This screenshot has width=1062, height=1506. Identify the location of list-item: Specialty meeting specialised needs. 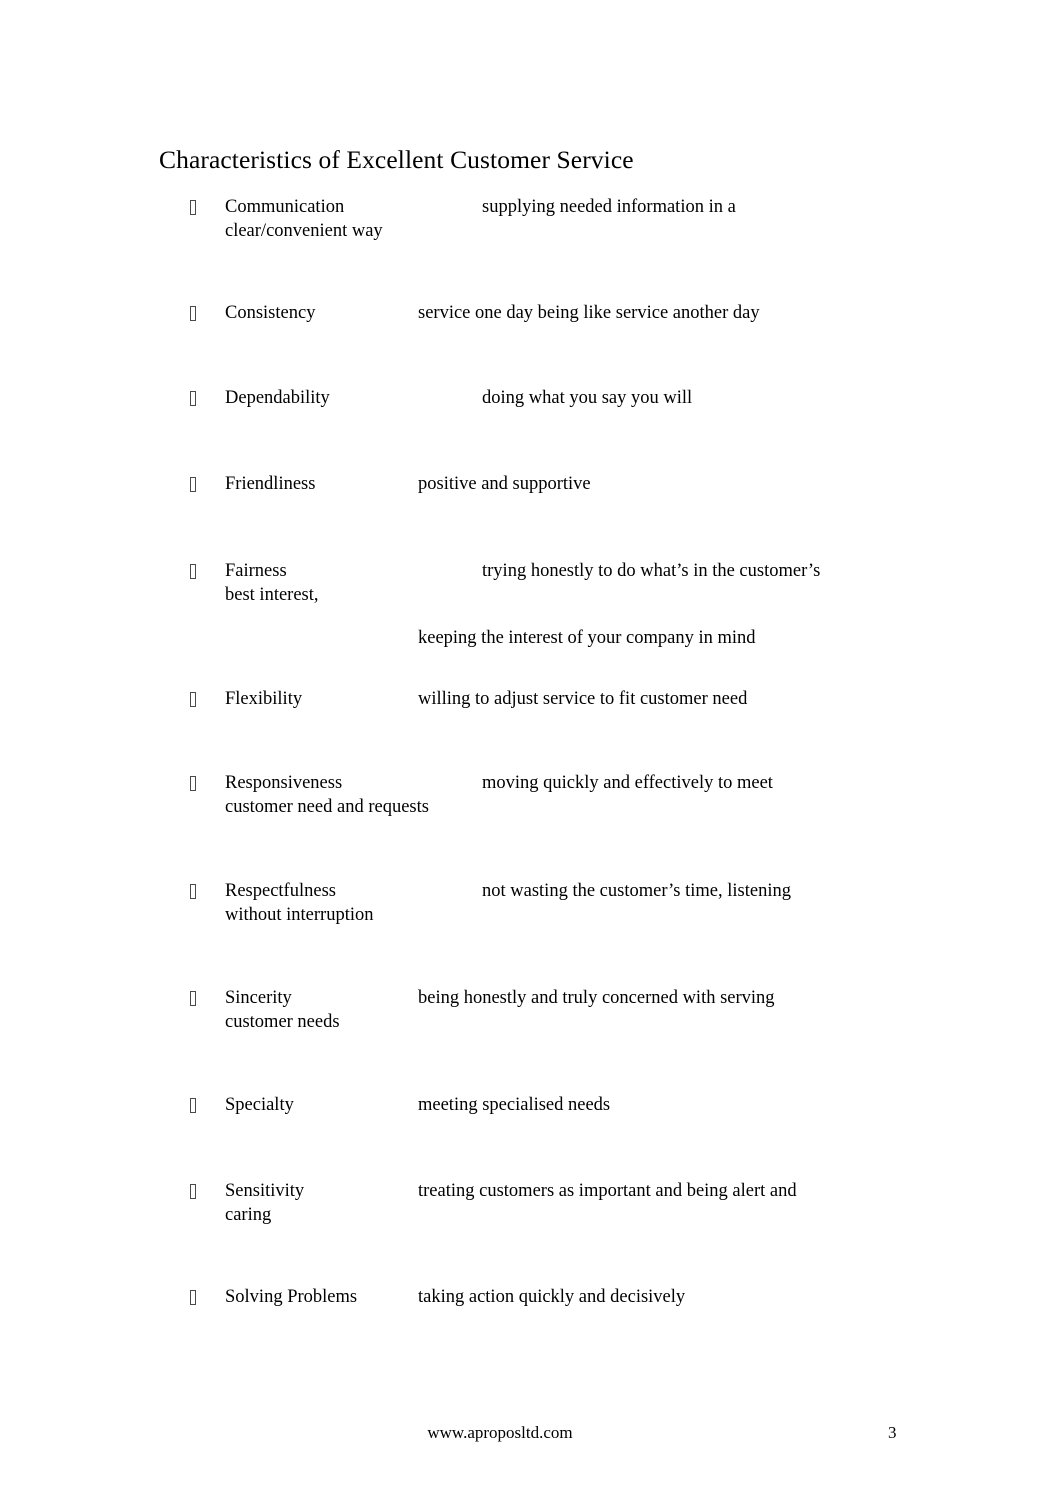
(531, 1106).